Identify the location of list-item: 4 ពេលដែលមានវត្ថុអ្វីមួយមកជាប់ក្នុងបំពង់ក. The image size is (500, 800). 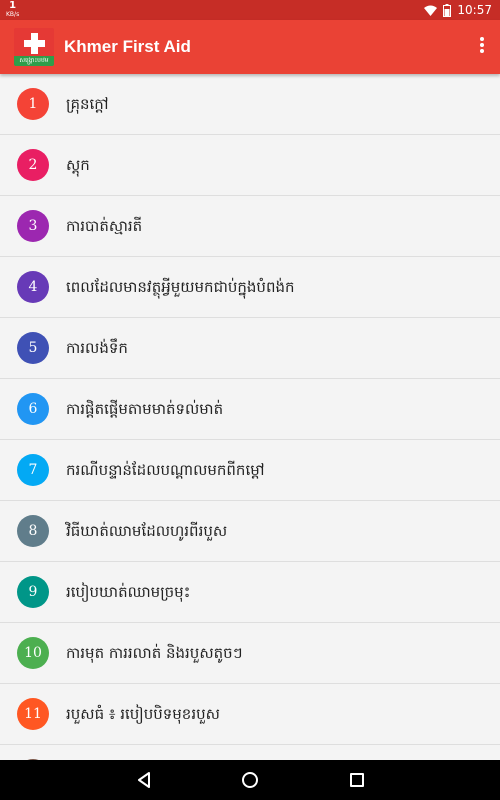
(250, 287).